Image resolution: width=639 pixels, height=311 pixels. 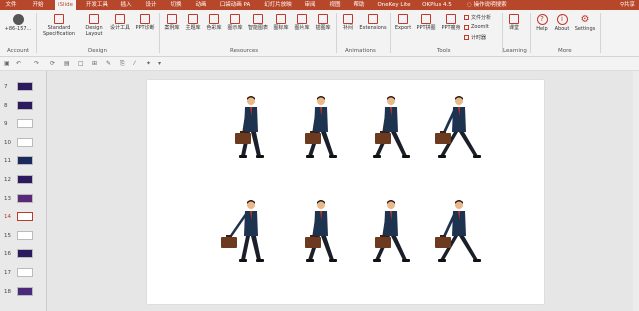 What do you see at coordinates (359, 5) in the screenshot?
I see `tab-help: 帮助` at bounding box center [359, 5].